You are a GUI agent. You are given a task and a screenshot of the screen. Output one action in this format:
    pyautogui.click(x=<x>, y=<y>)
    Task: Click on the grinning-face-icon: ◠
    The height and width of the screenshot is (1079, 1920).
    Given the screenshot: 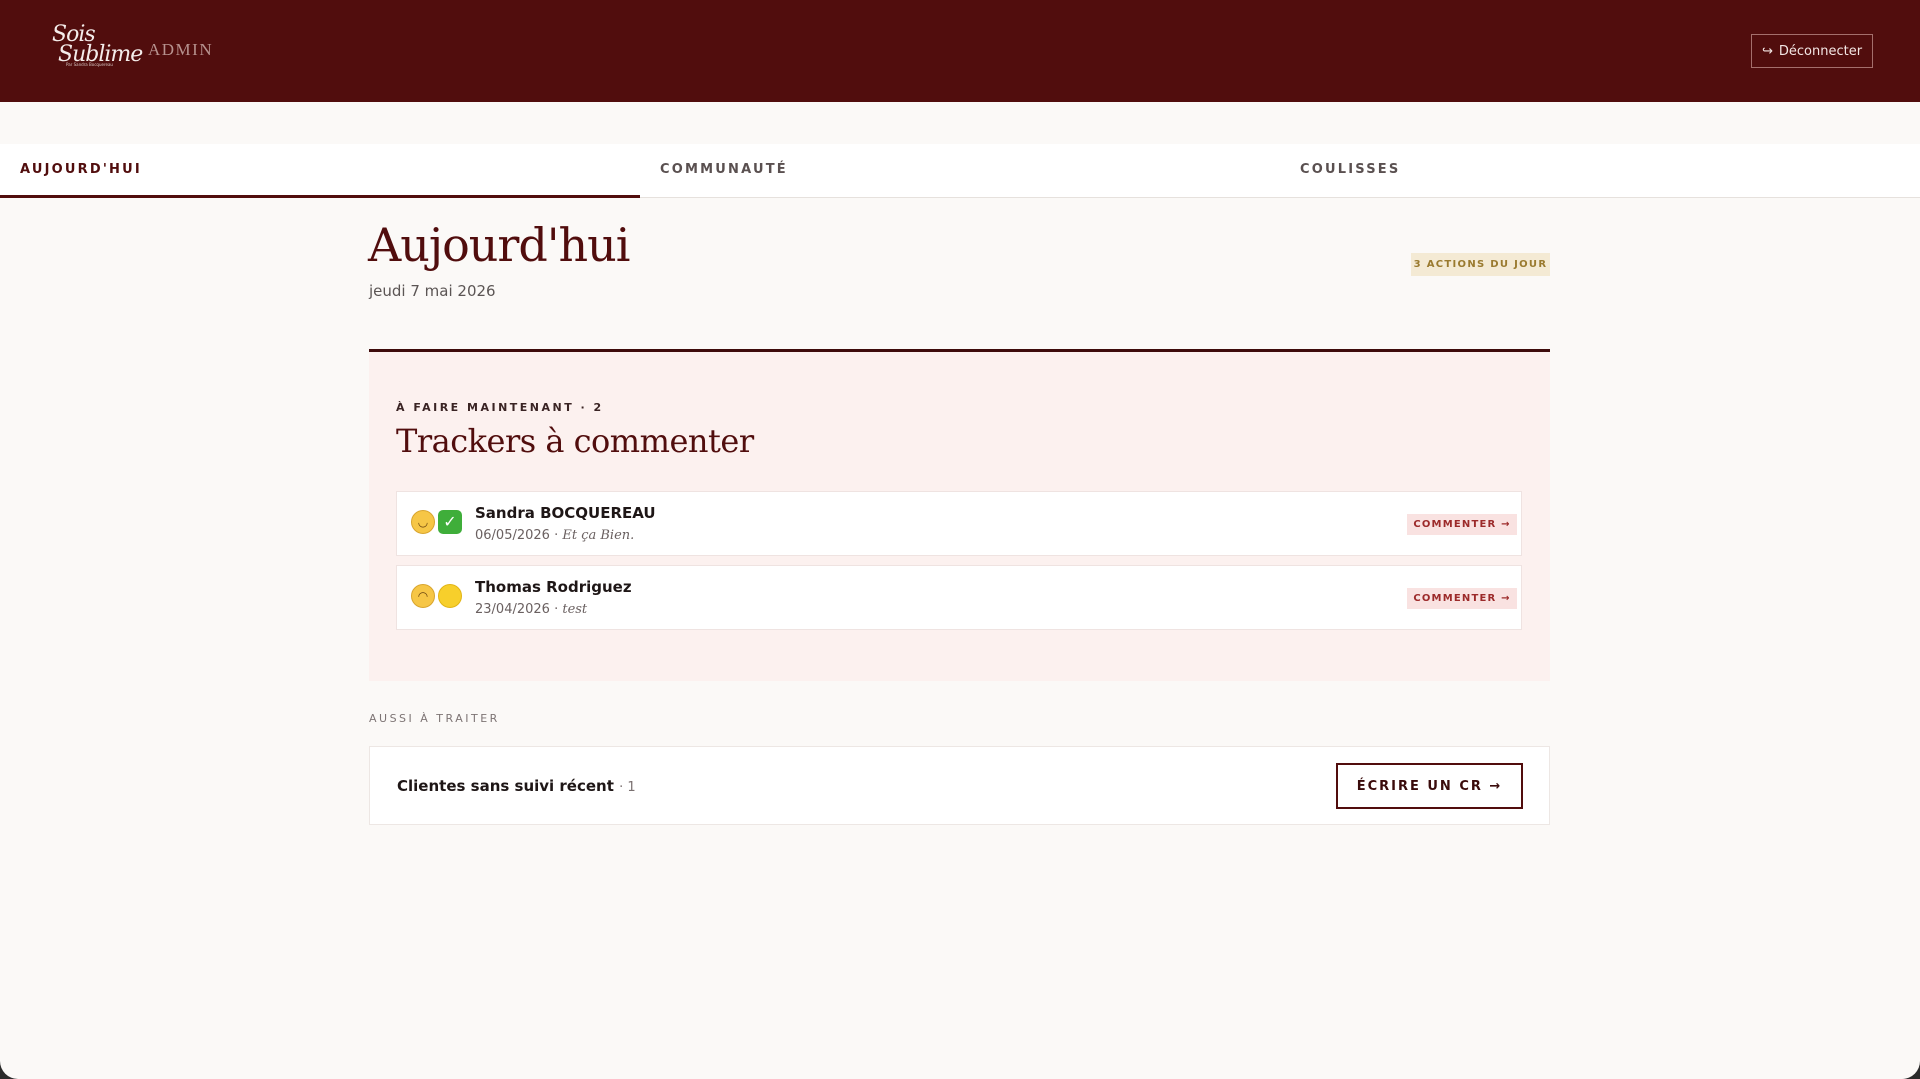 What is the action you would take?
    pyautogui.click(x=423, y=596)
    